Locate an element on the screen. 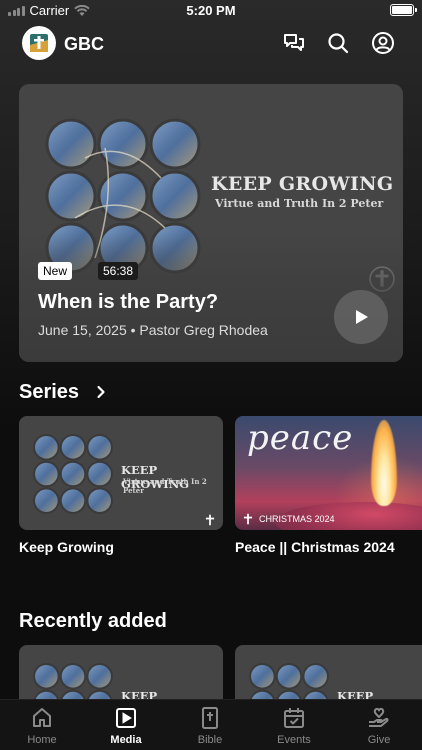  candle-flame is located at coordinates (384, 463).